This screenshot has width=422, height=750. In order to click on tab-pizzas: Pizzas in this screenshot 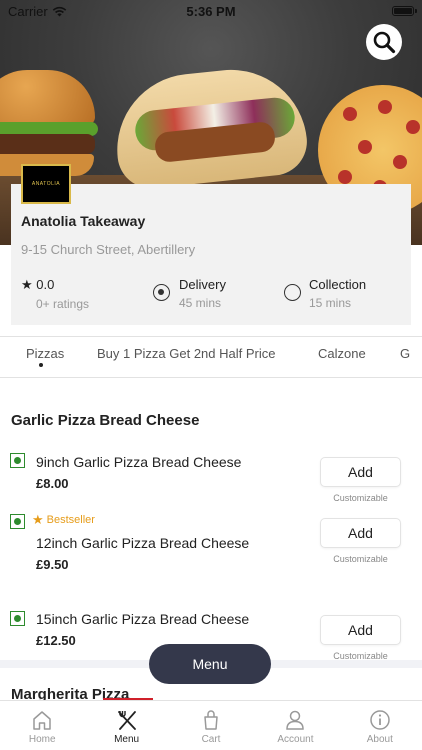, I will do `click(45, 353)`.